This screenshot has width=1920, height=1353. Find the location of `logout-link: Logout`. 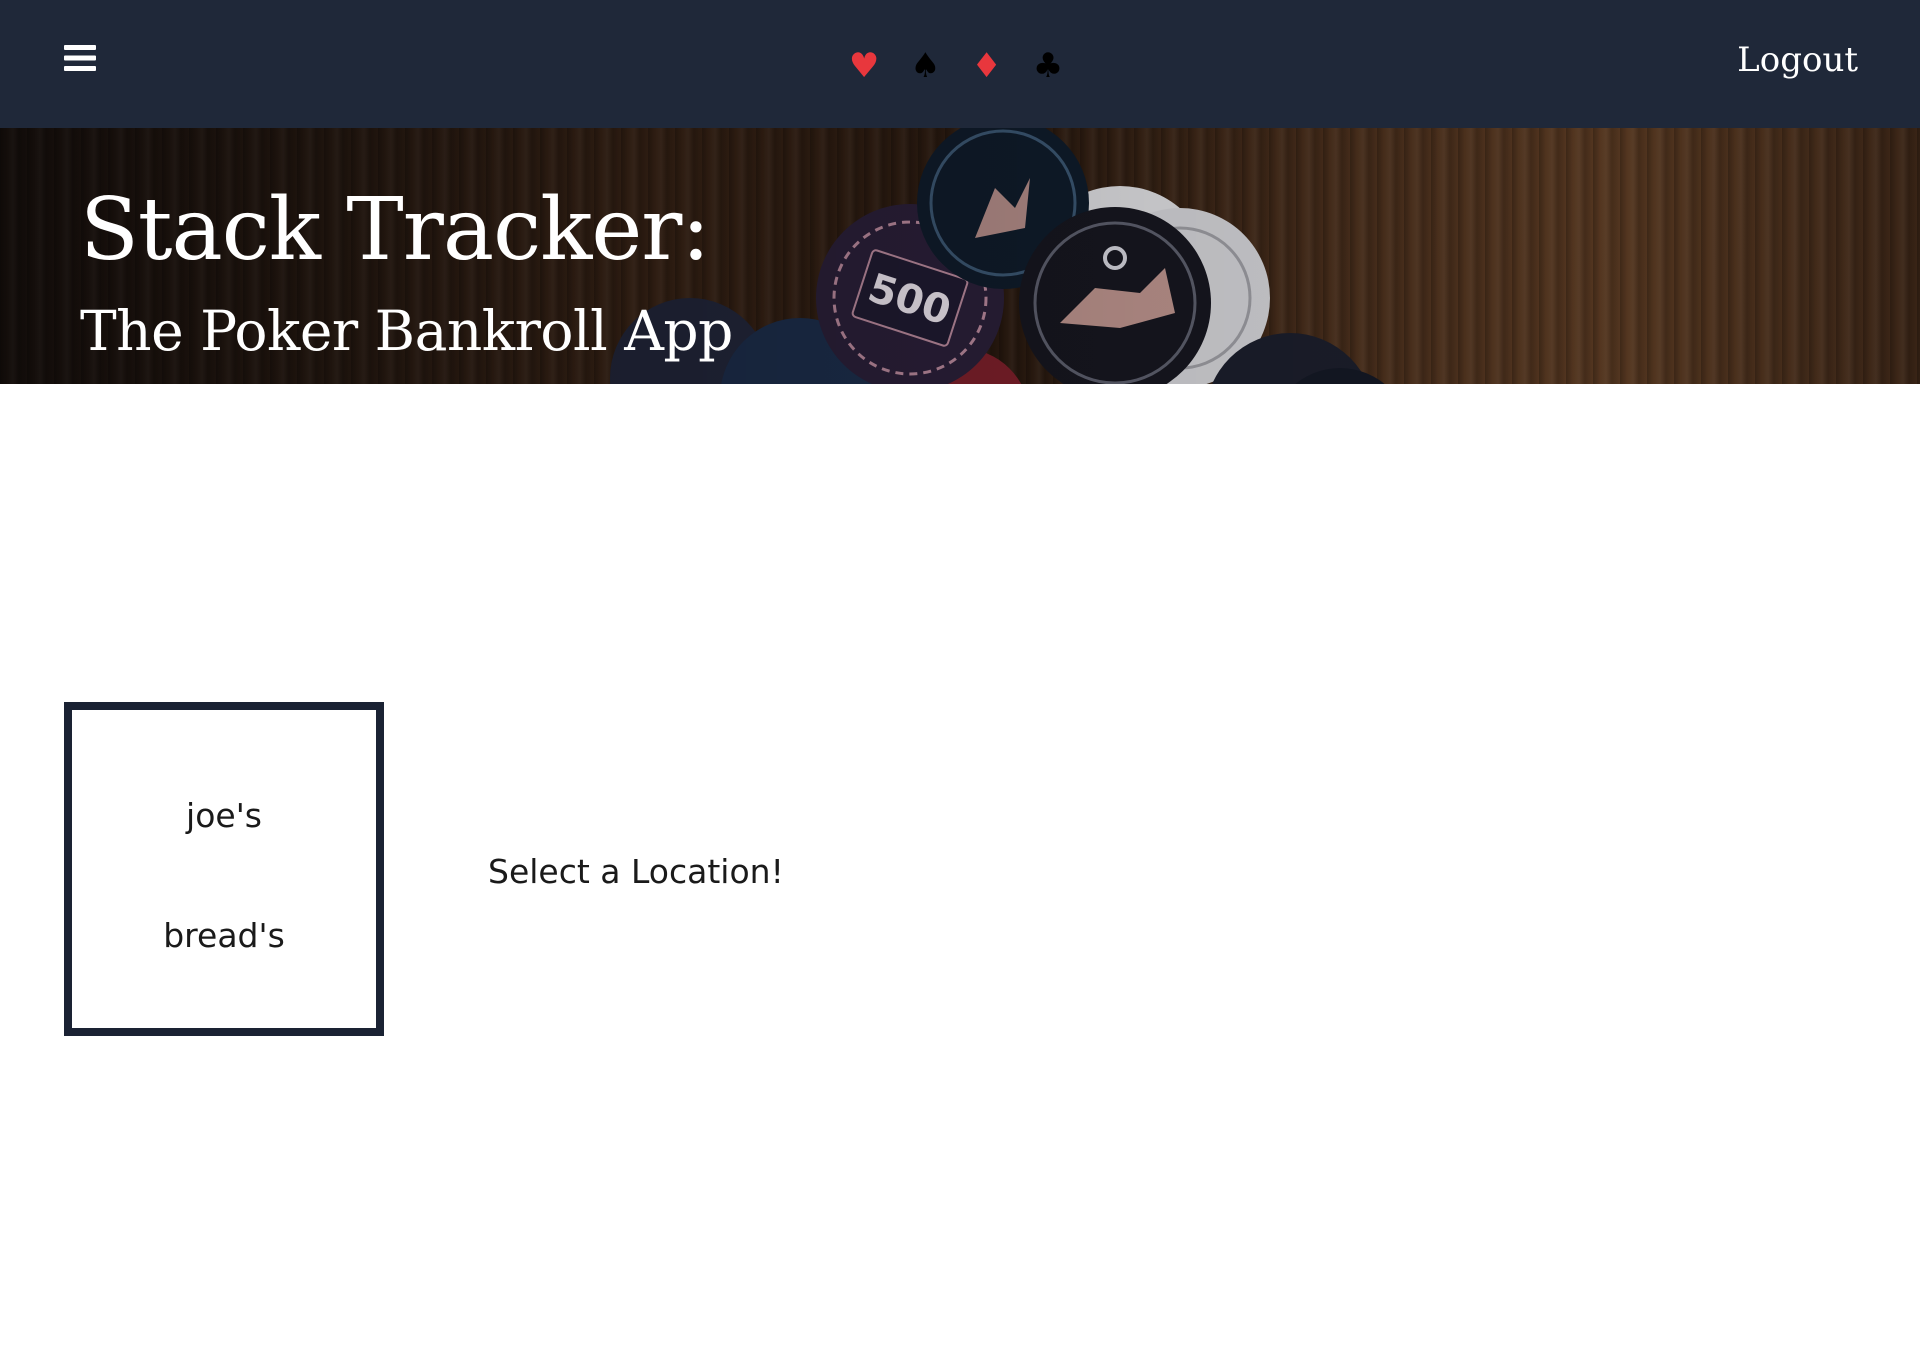

logout-link: Logout is located at coordinates (1797, 60).